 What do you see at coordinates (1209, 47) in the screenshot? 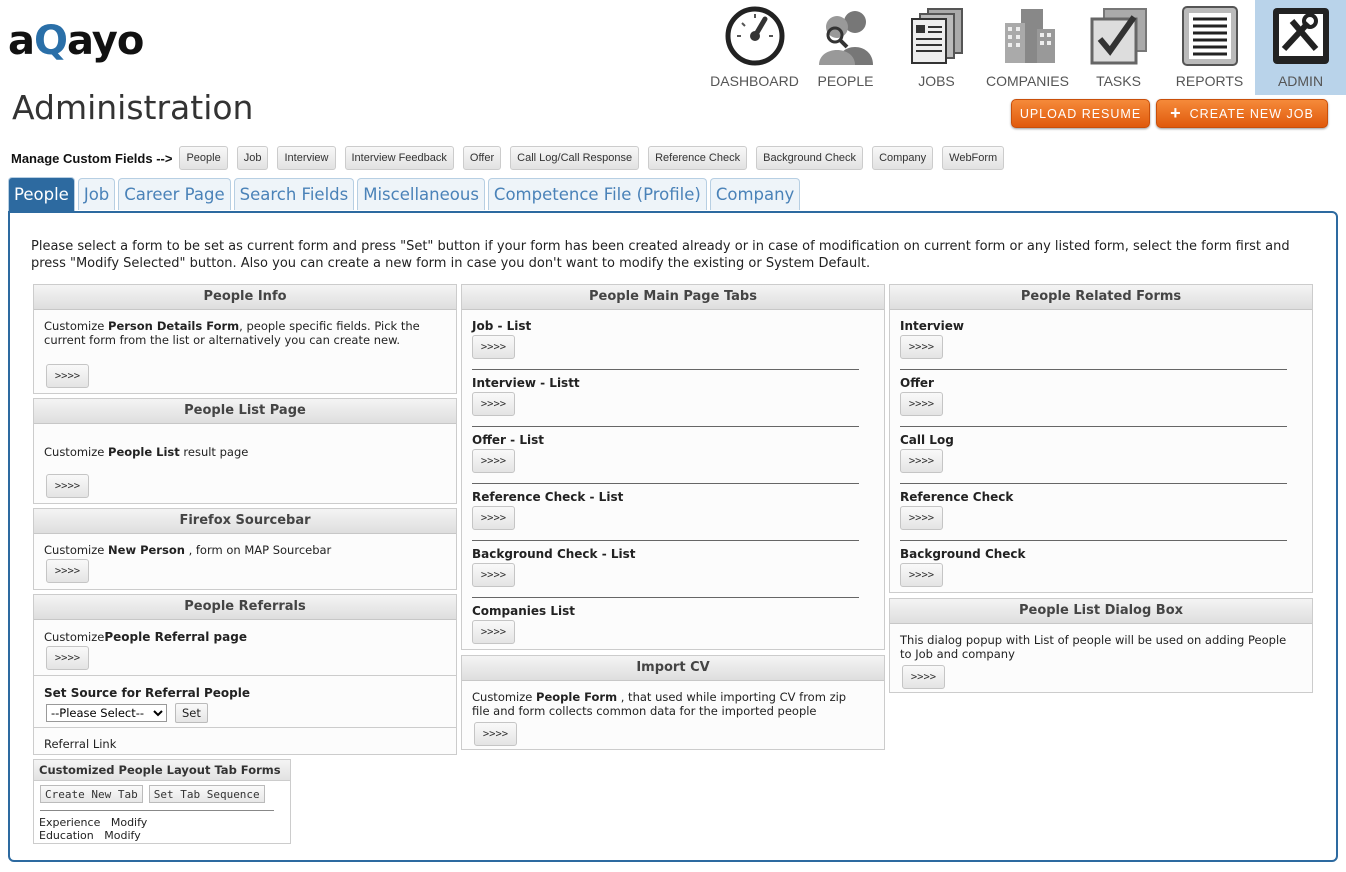
I see `nav-reports: REPORTS` at bounding box center [1209, 47].